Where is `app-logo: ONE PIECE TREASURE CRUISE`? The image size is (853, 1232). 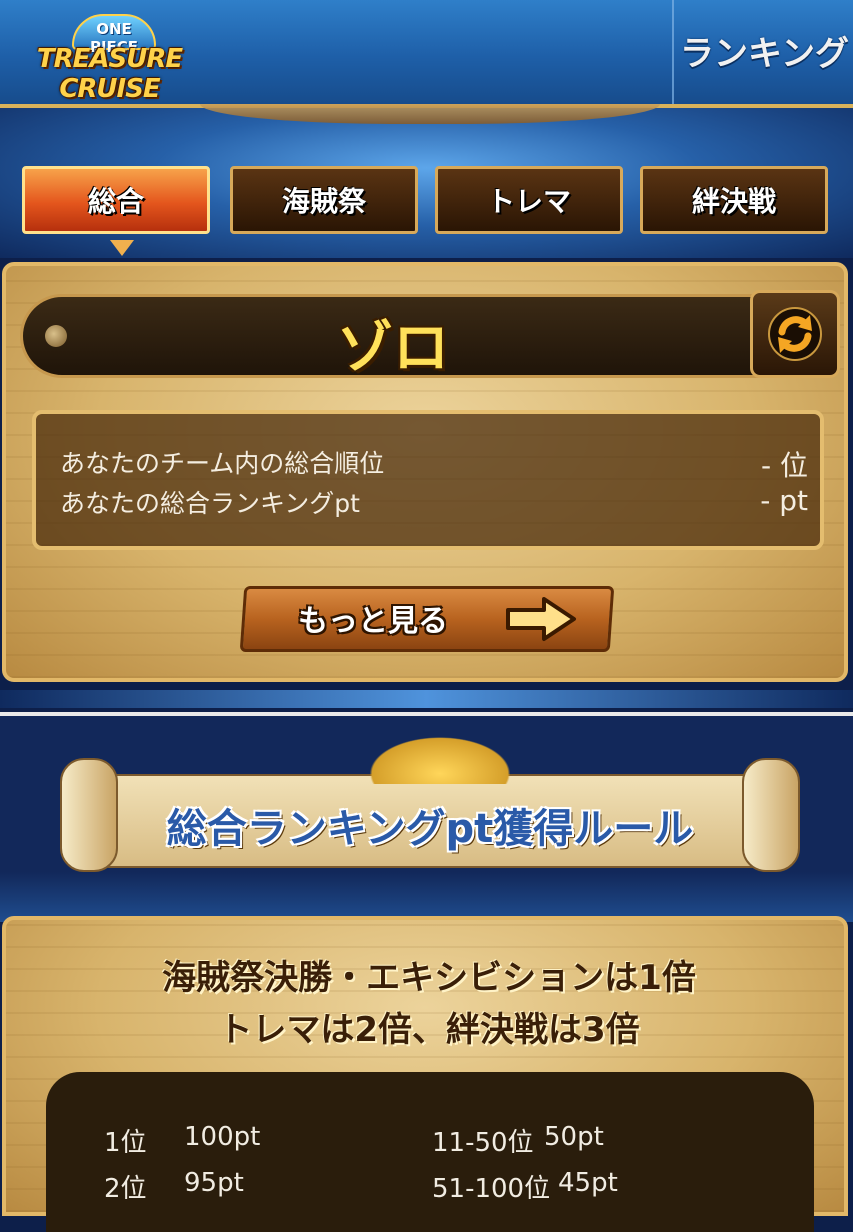
app-logo: ONE PIECE TREASURE CRUISE is located at coordinates (109, 59).